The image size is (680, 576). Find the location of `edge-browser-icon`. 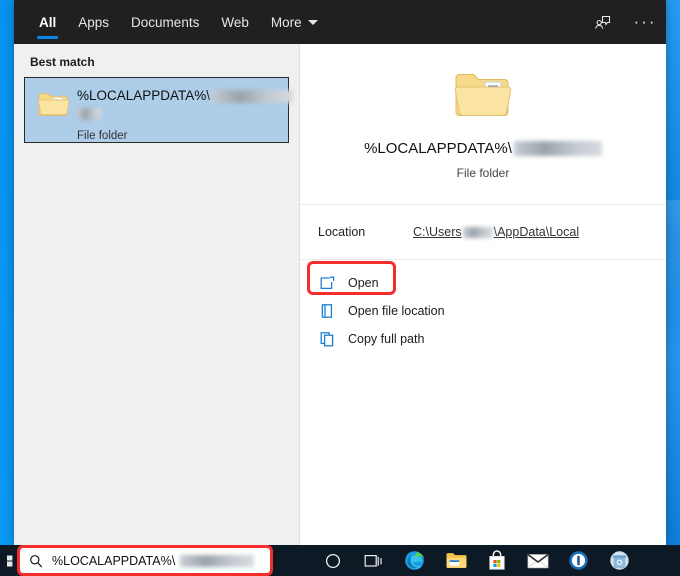

edge-browser-icon is located at coordinates (414, 560).